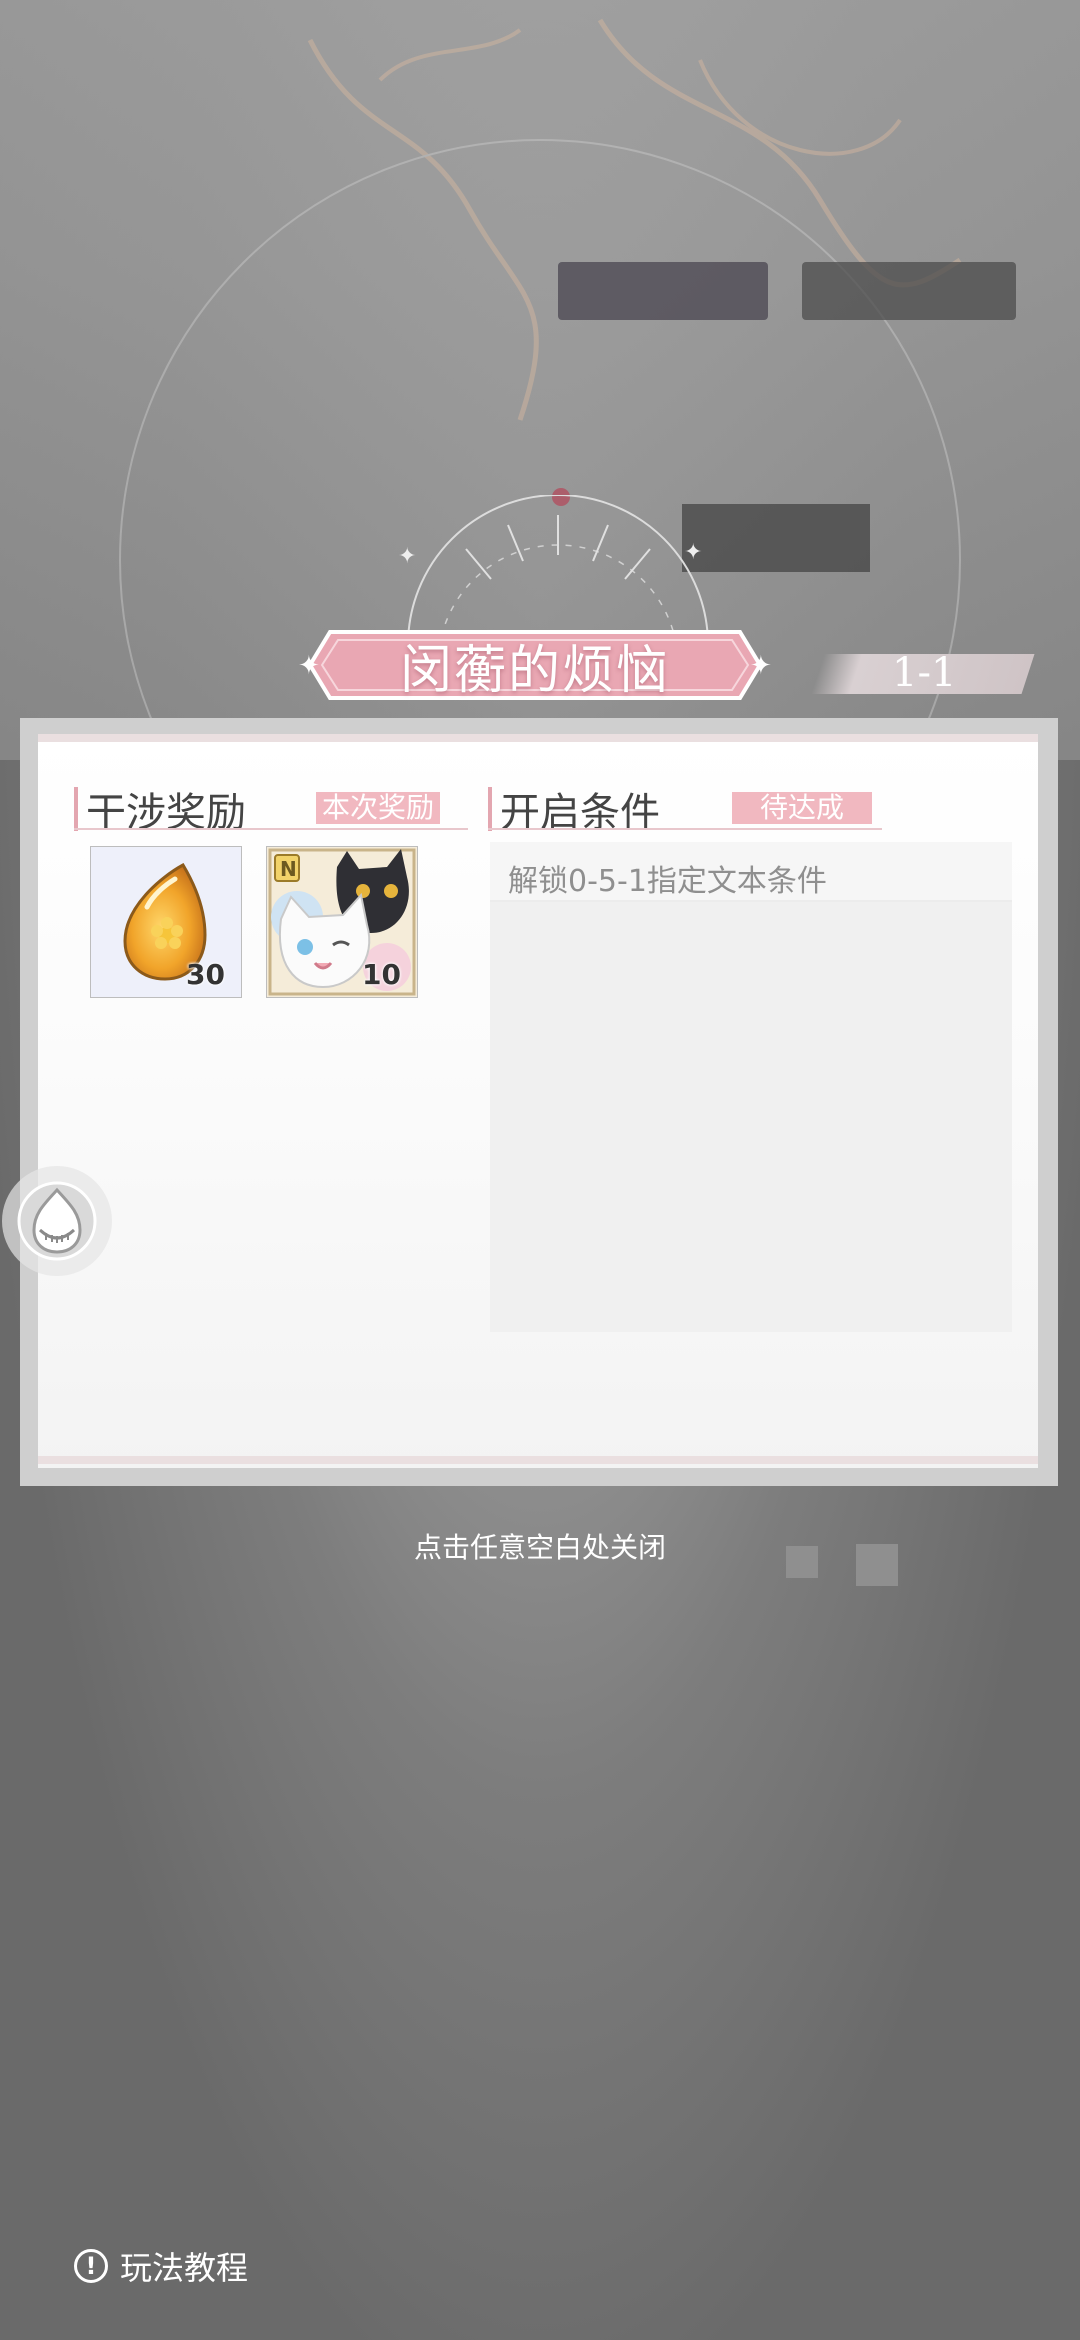  What do you see at coordinates (751, 1087) in the screenshot?
I see `conditions-list` at bounding box center [751, 1087].